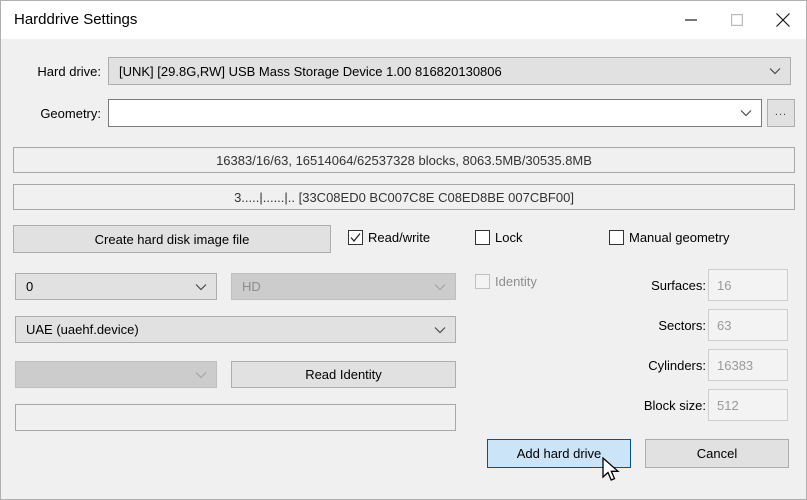 The width and height of the screenshot is (807, 500). I want to click on close-icon, so click(783, 20).